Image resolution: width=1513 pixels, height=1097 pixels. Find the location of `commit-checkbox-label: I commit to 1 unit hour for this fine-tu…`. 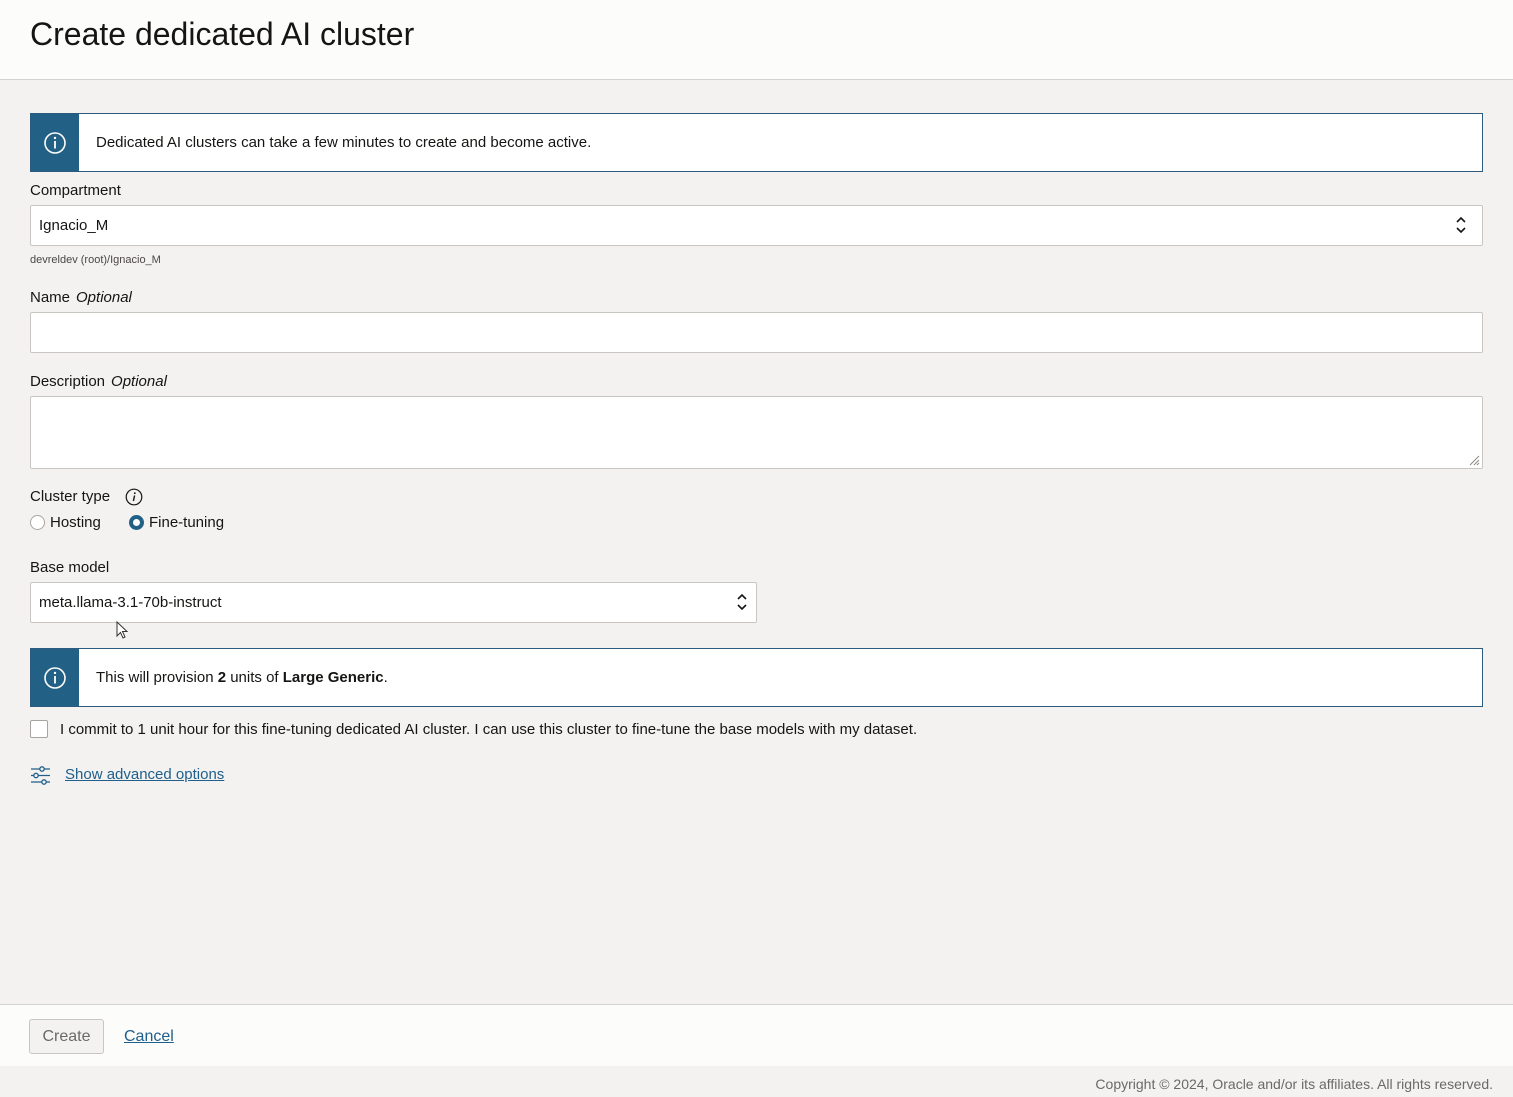

commit-checkbox-label: I commit to 1 unit hour for this fine-tu… is located at coordinates (488, 729).